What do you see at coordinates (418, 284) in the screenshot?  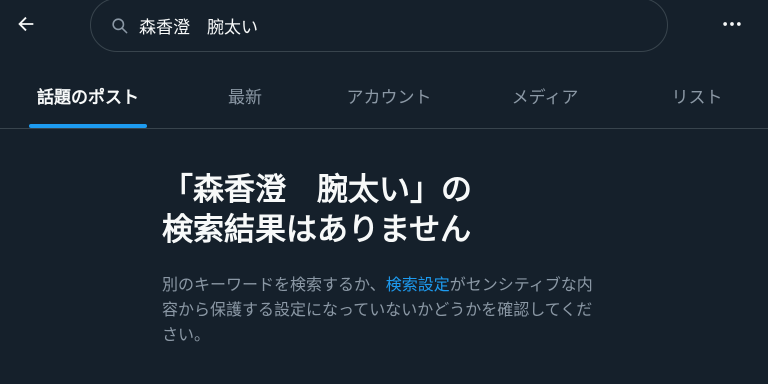 I see `search-settings-link: 検索設定` at bounding box center [418, 284].